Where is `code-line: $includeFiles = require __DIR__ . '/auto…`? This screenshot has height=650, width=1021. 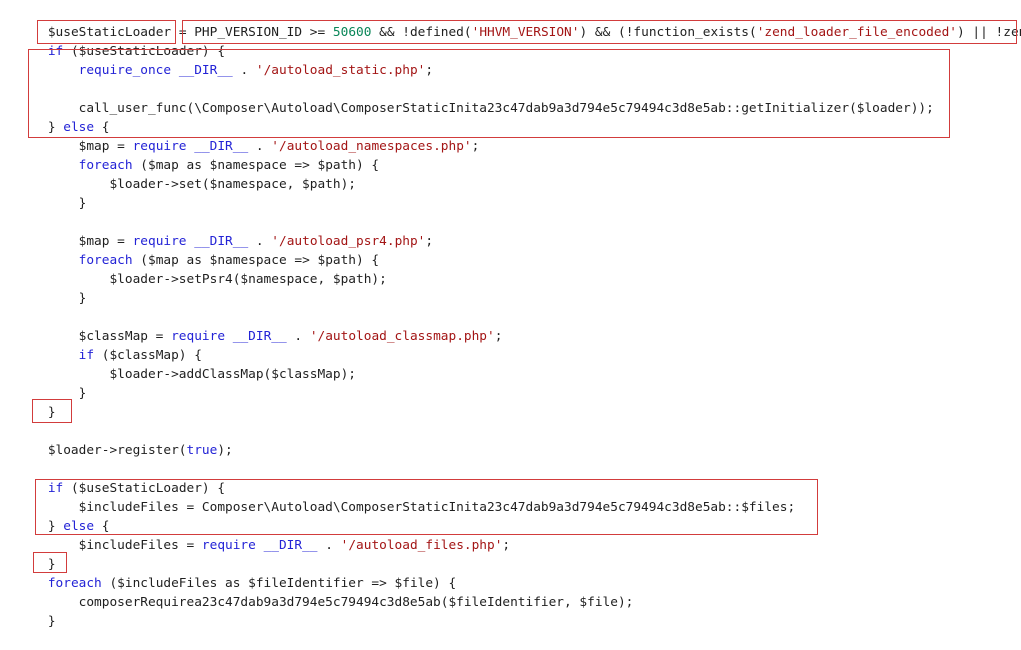 code-line: $includeFiles = require __DIR__ . '/auto… is located at coordinates (264, 545).